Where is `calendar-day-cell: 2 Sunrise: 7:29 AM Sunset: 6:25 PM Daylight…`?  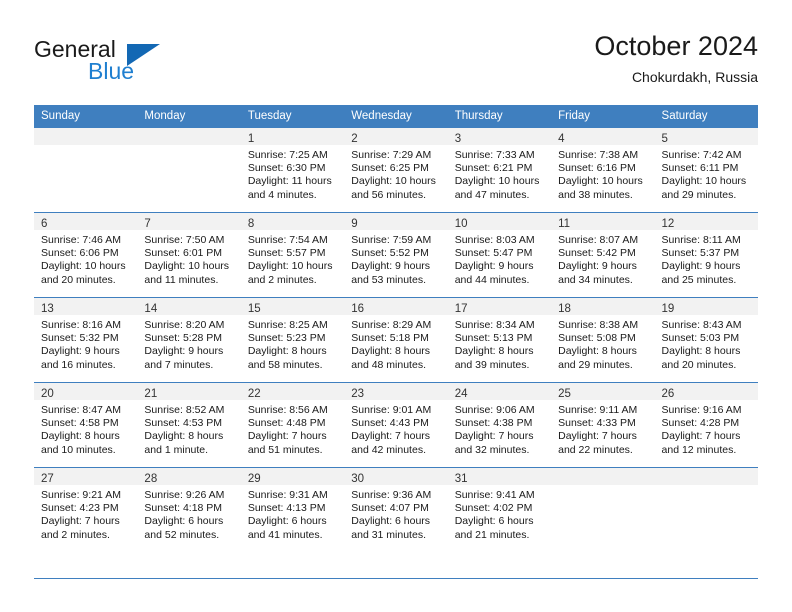
calendar-day-cell: 2 Sunrise: 7:29 AM Sunset: 6:25 PM Daylight… is located at coordinates (396, 169).